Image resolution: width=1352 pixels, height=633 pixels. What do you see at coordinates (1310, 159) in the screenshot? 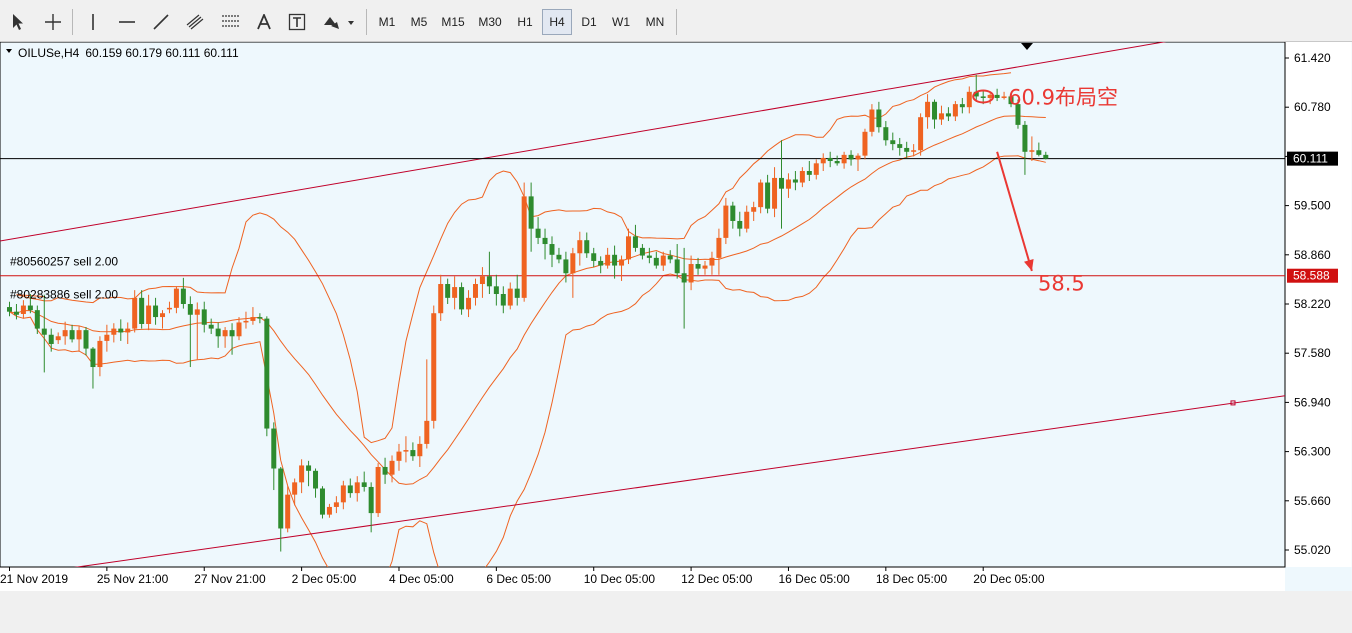
I see `current-price-label: 60.111` at bounding box center [1310, 159].